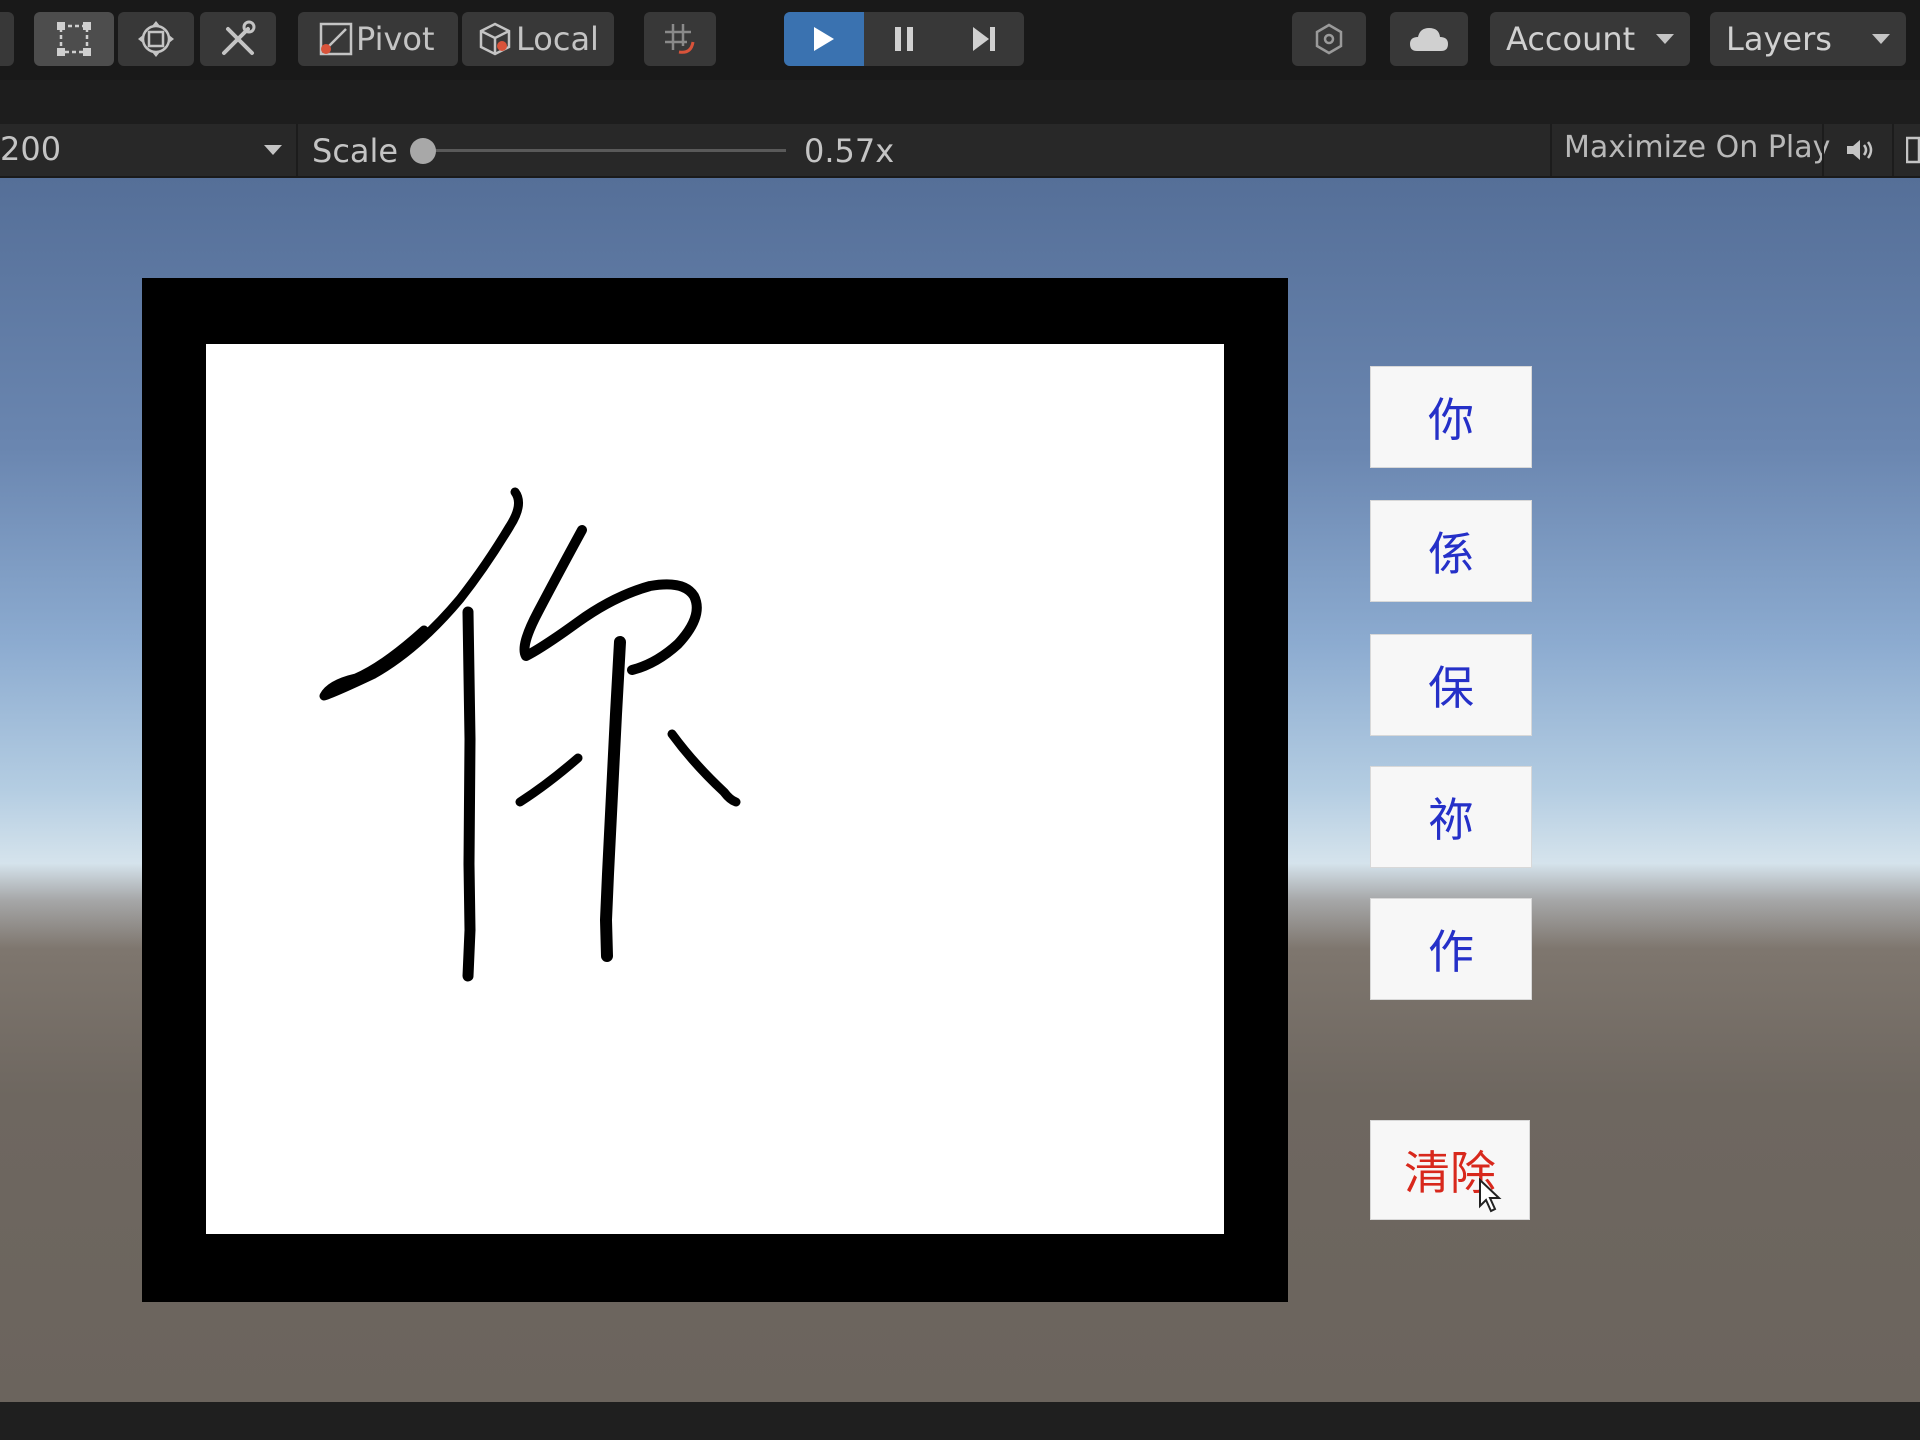 This screenshot has height=1440, width=1920. Describe the element at coordinates (1779, 39) in the screenshot. I see `layers-label: Layers` at that location.